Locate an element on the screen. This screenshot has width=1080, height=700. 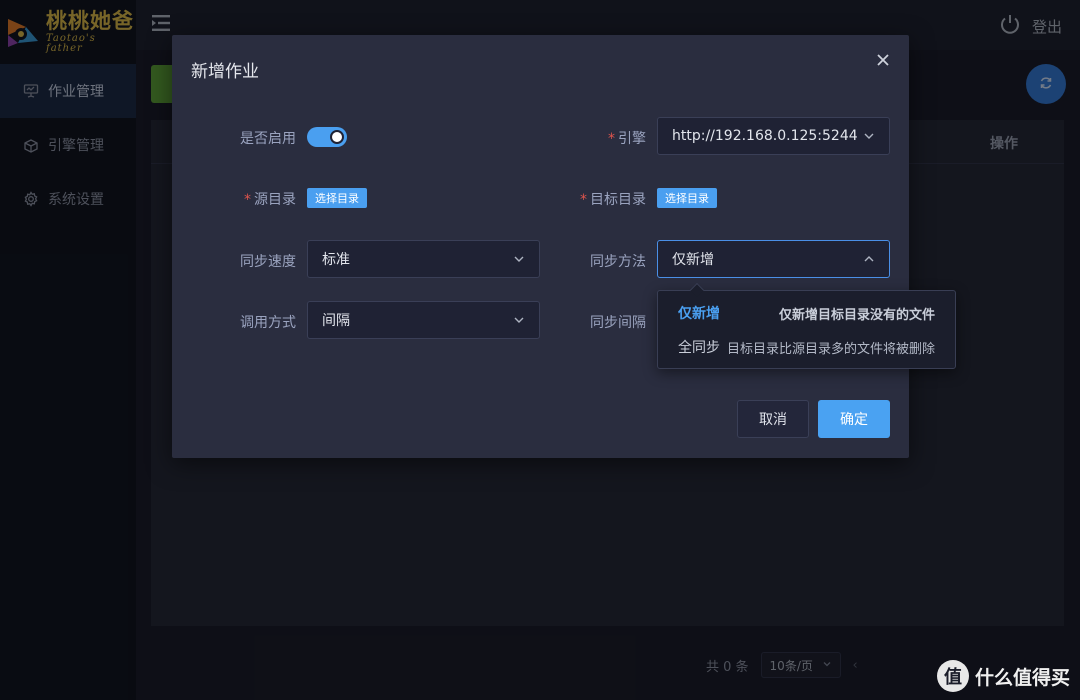
dialog-title: 新增作业 is located at coordinates (225, 72).